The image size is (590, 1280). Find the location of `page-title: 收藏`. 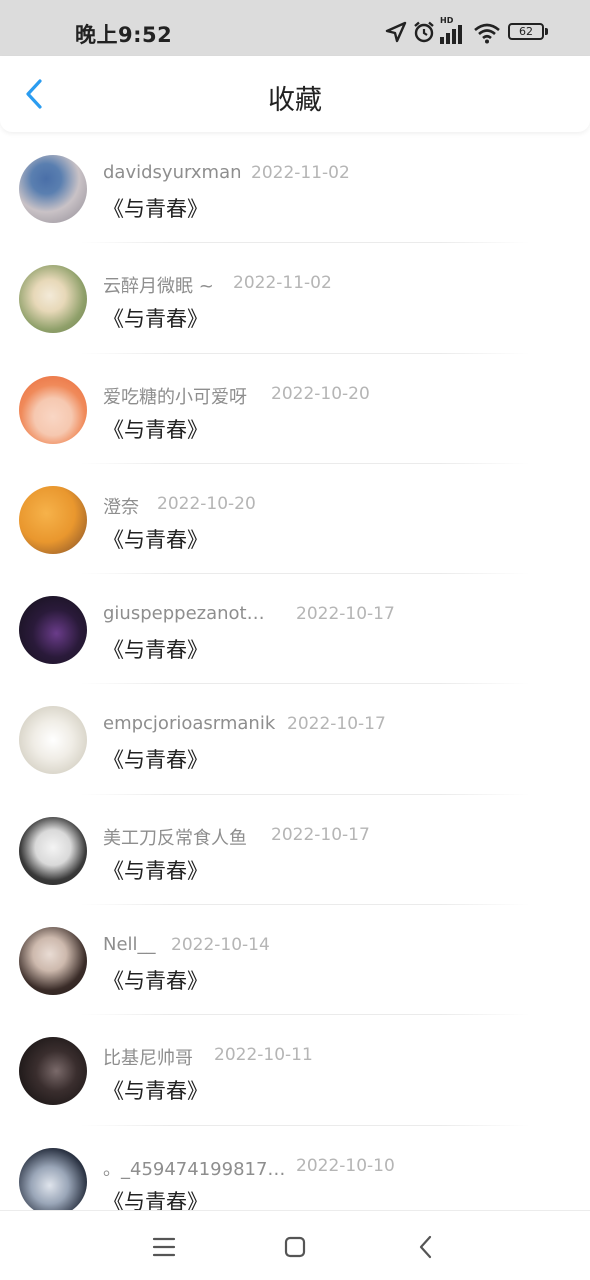

page-title: 收藏 is located at coordinates (295, 100).